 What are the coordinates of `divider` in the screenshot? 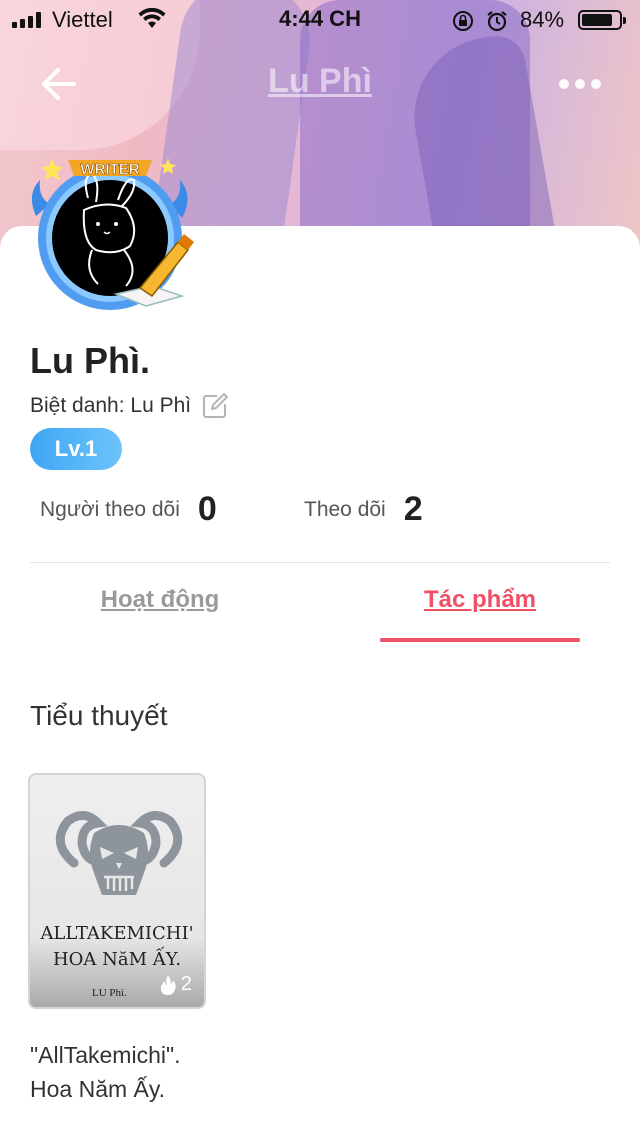 It's located at (320, 562).